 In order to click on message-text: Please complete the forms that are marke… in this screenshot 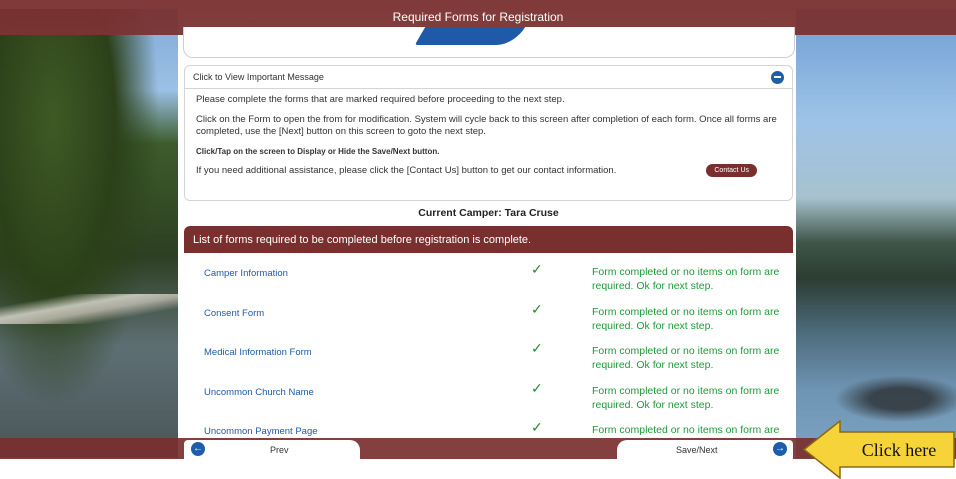, I will do `click(380, 99)`.